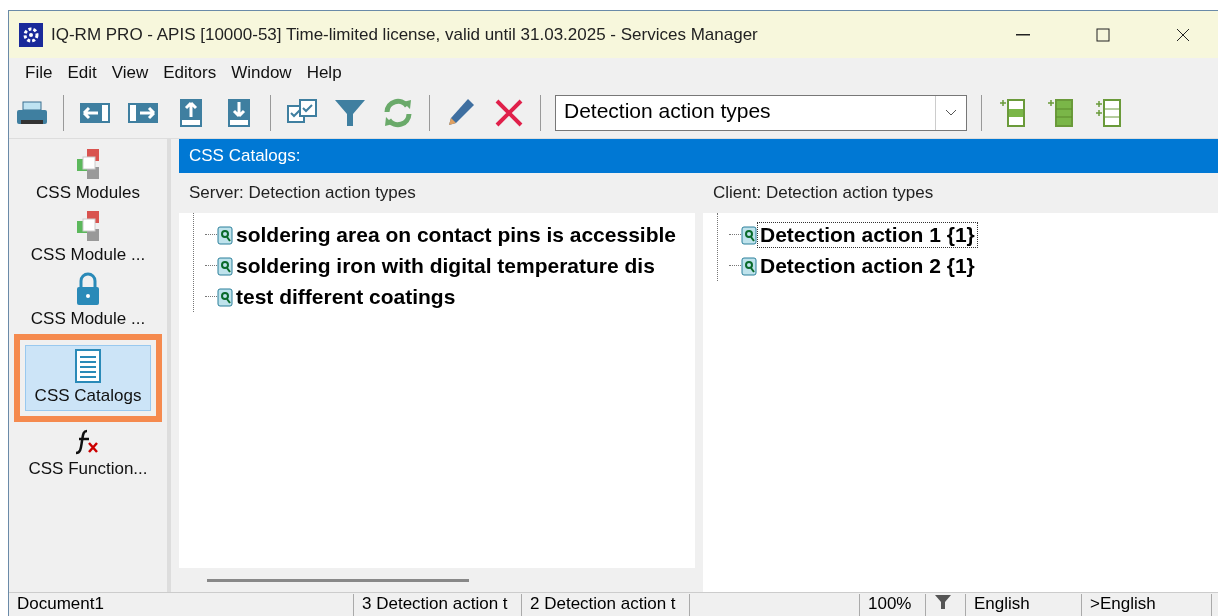 The height and width of the screenshot is (616, 1218). What do you see at coordinates (190, 73) in the screenshot?
I see `menu-item: Editors` at bounding box center [190, 73].